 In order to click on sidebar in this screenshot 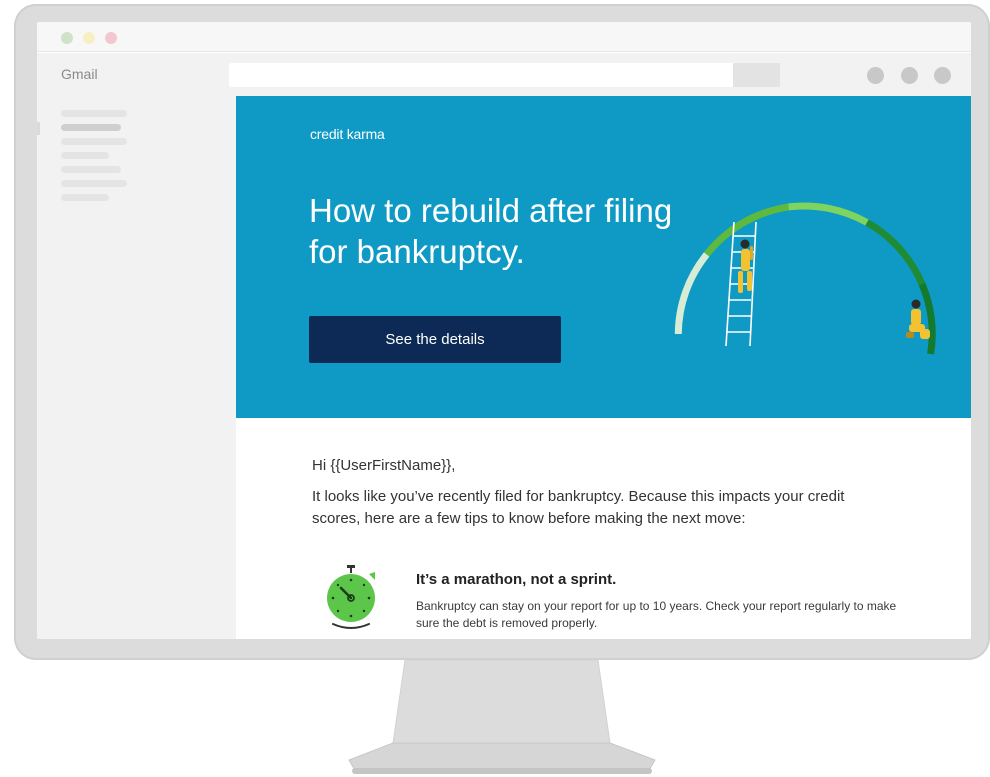, I will do `click(136, 367)`.